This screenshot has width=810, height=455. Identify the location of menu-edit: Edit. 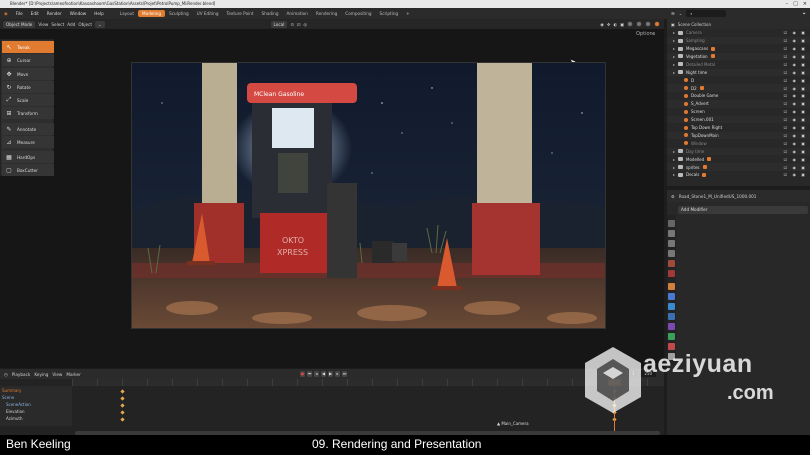
(35, 13).